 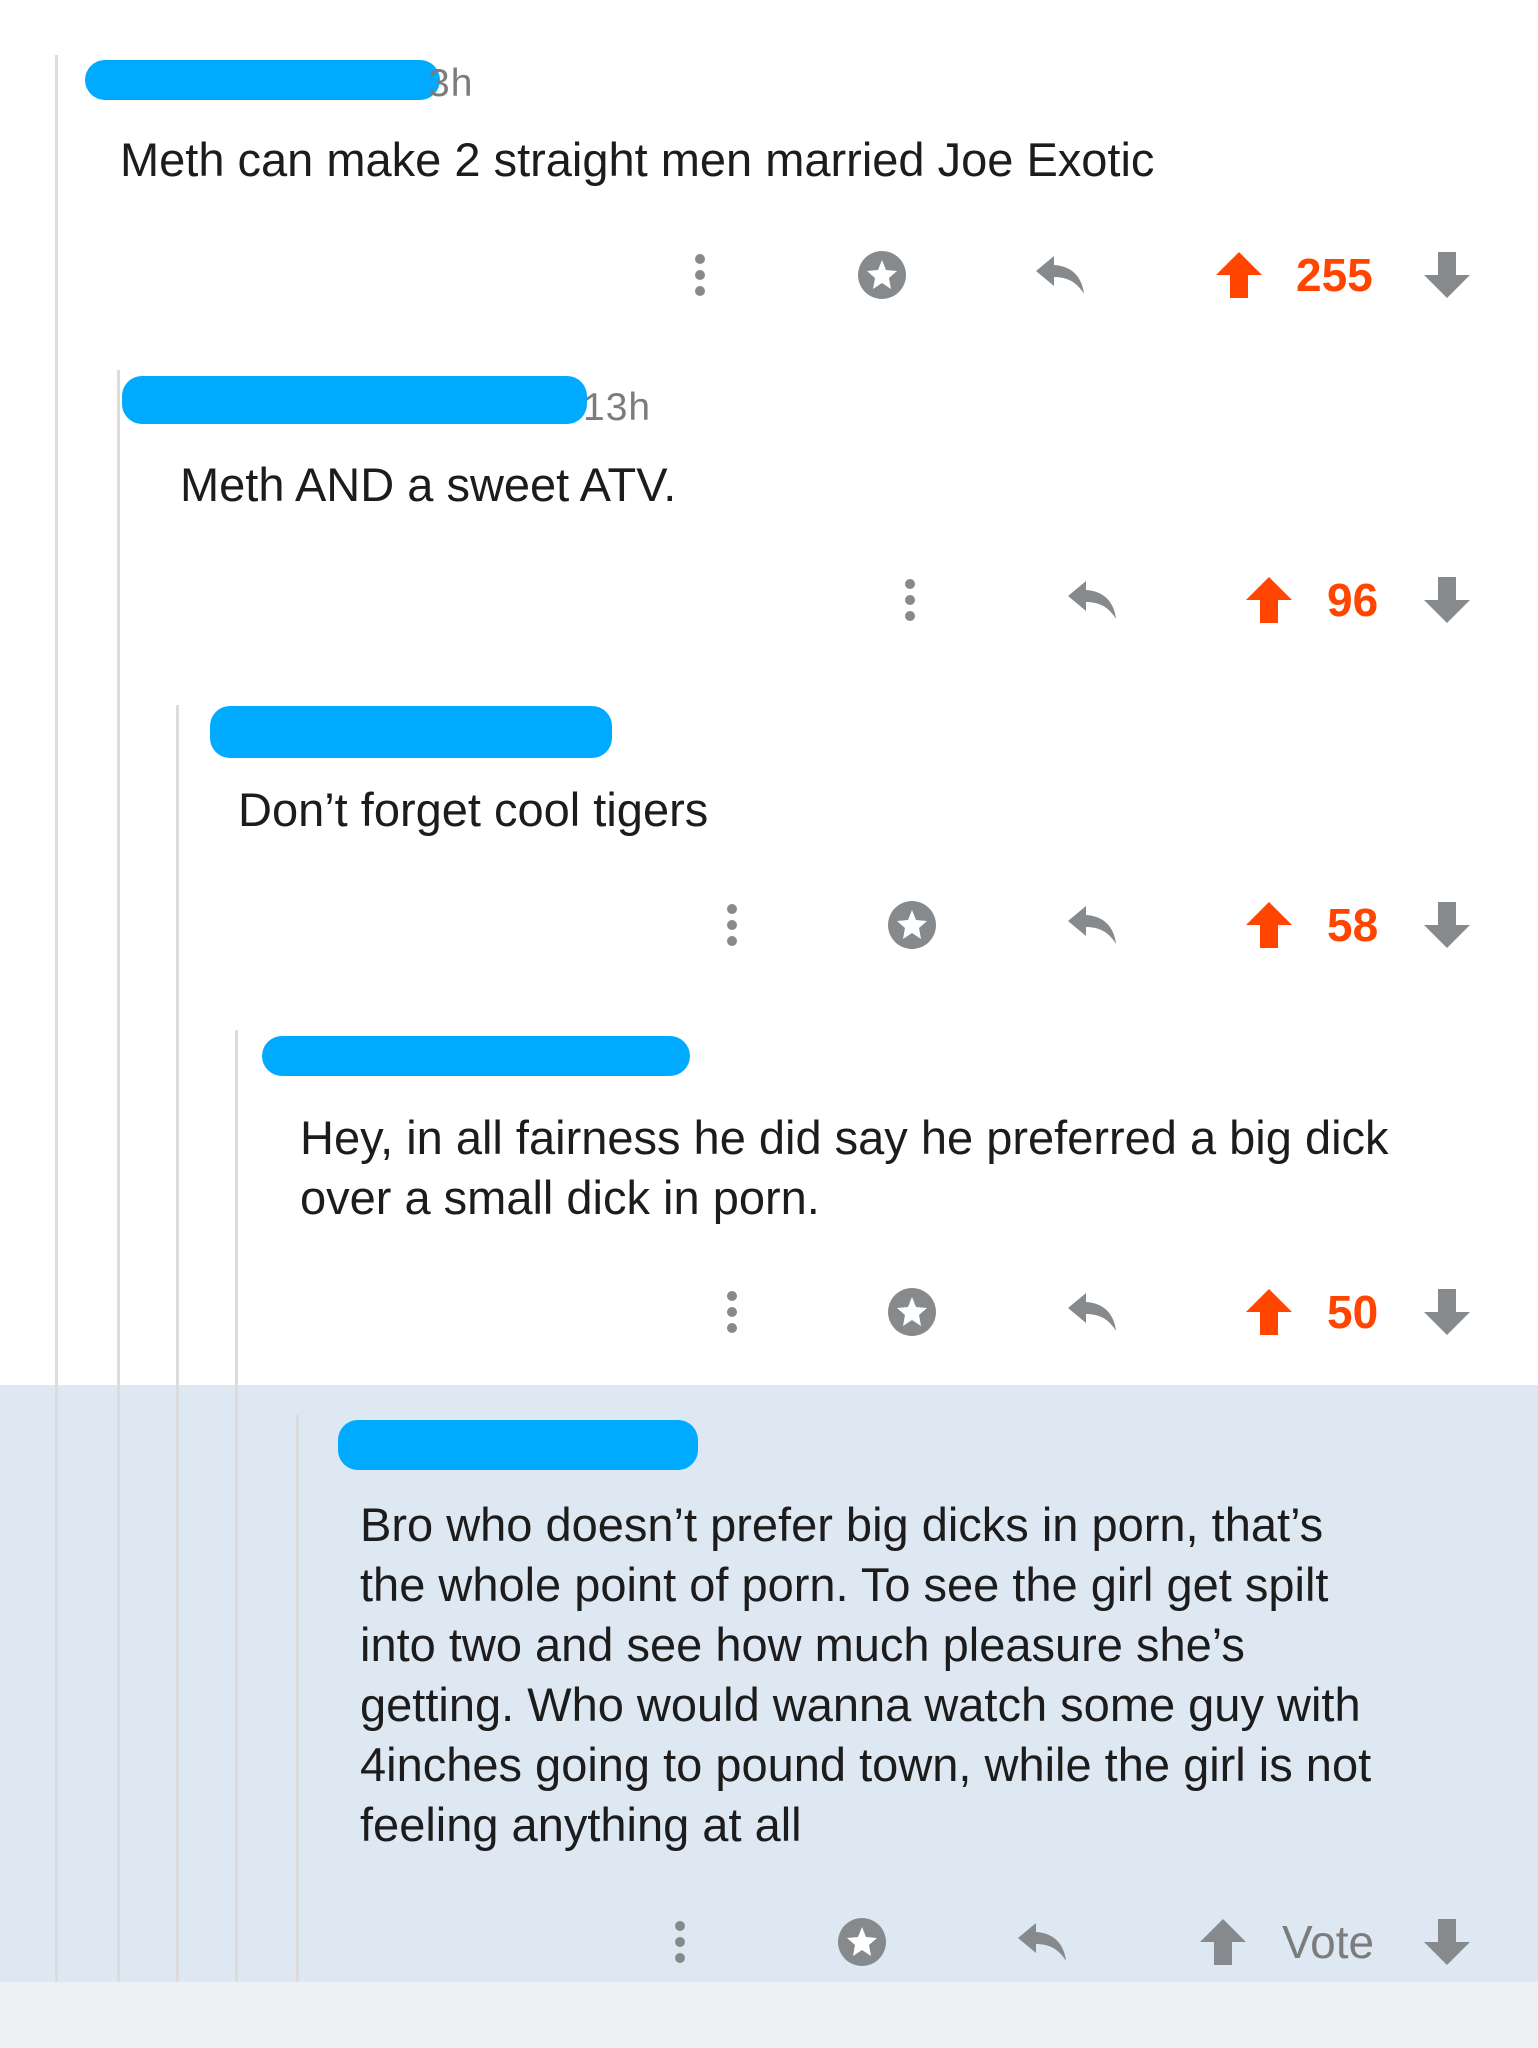 What do you see at coordinates (451, 83) in the screenshot?
I see `comment-age: 3h` at bounding box center [451, 83].